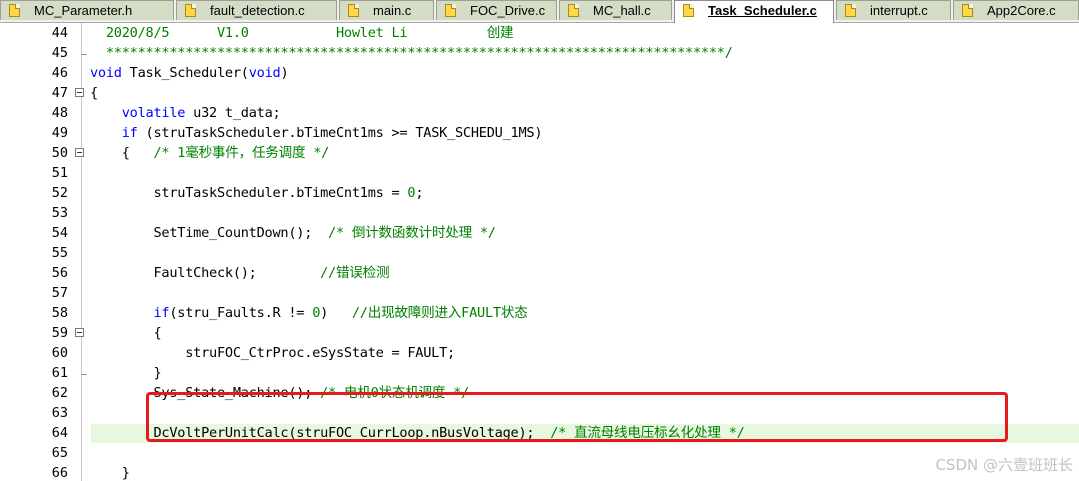 The width and height of the screenshot is (1079, 481). What do you see at coordinates (233, 113) in the screenshot?
I see `code-token: u32 t_data;` at bounding box center [233, 113].